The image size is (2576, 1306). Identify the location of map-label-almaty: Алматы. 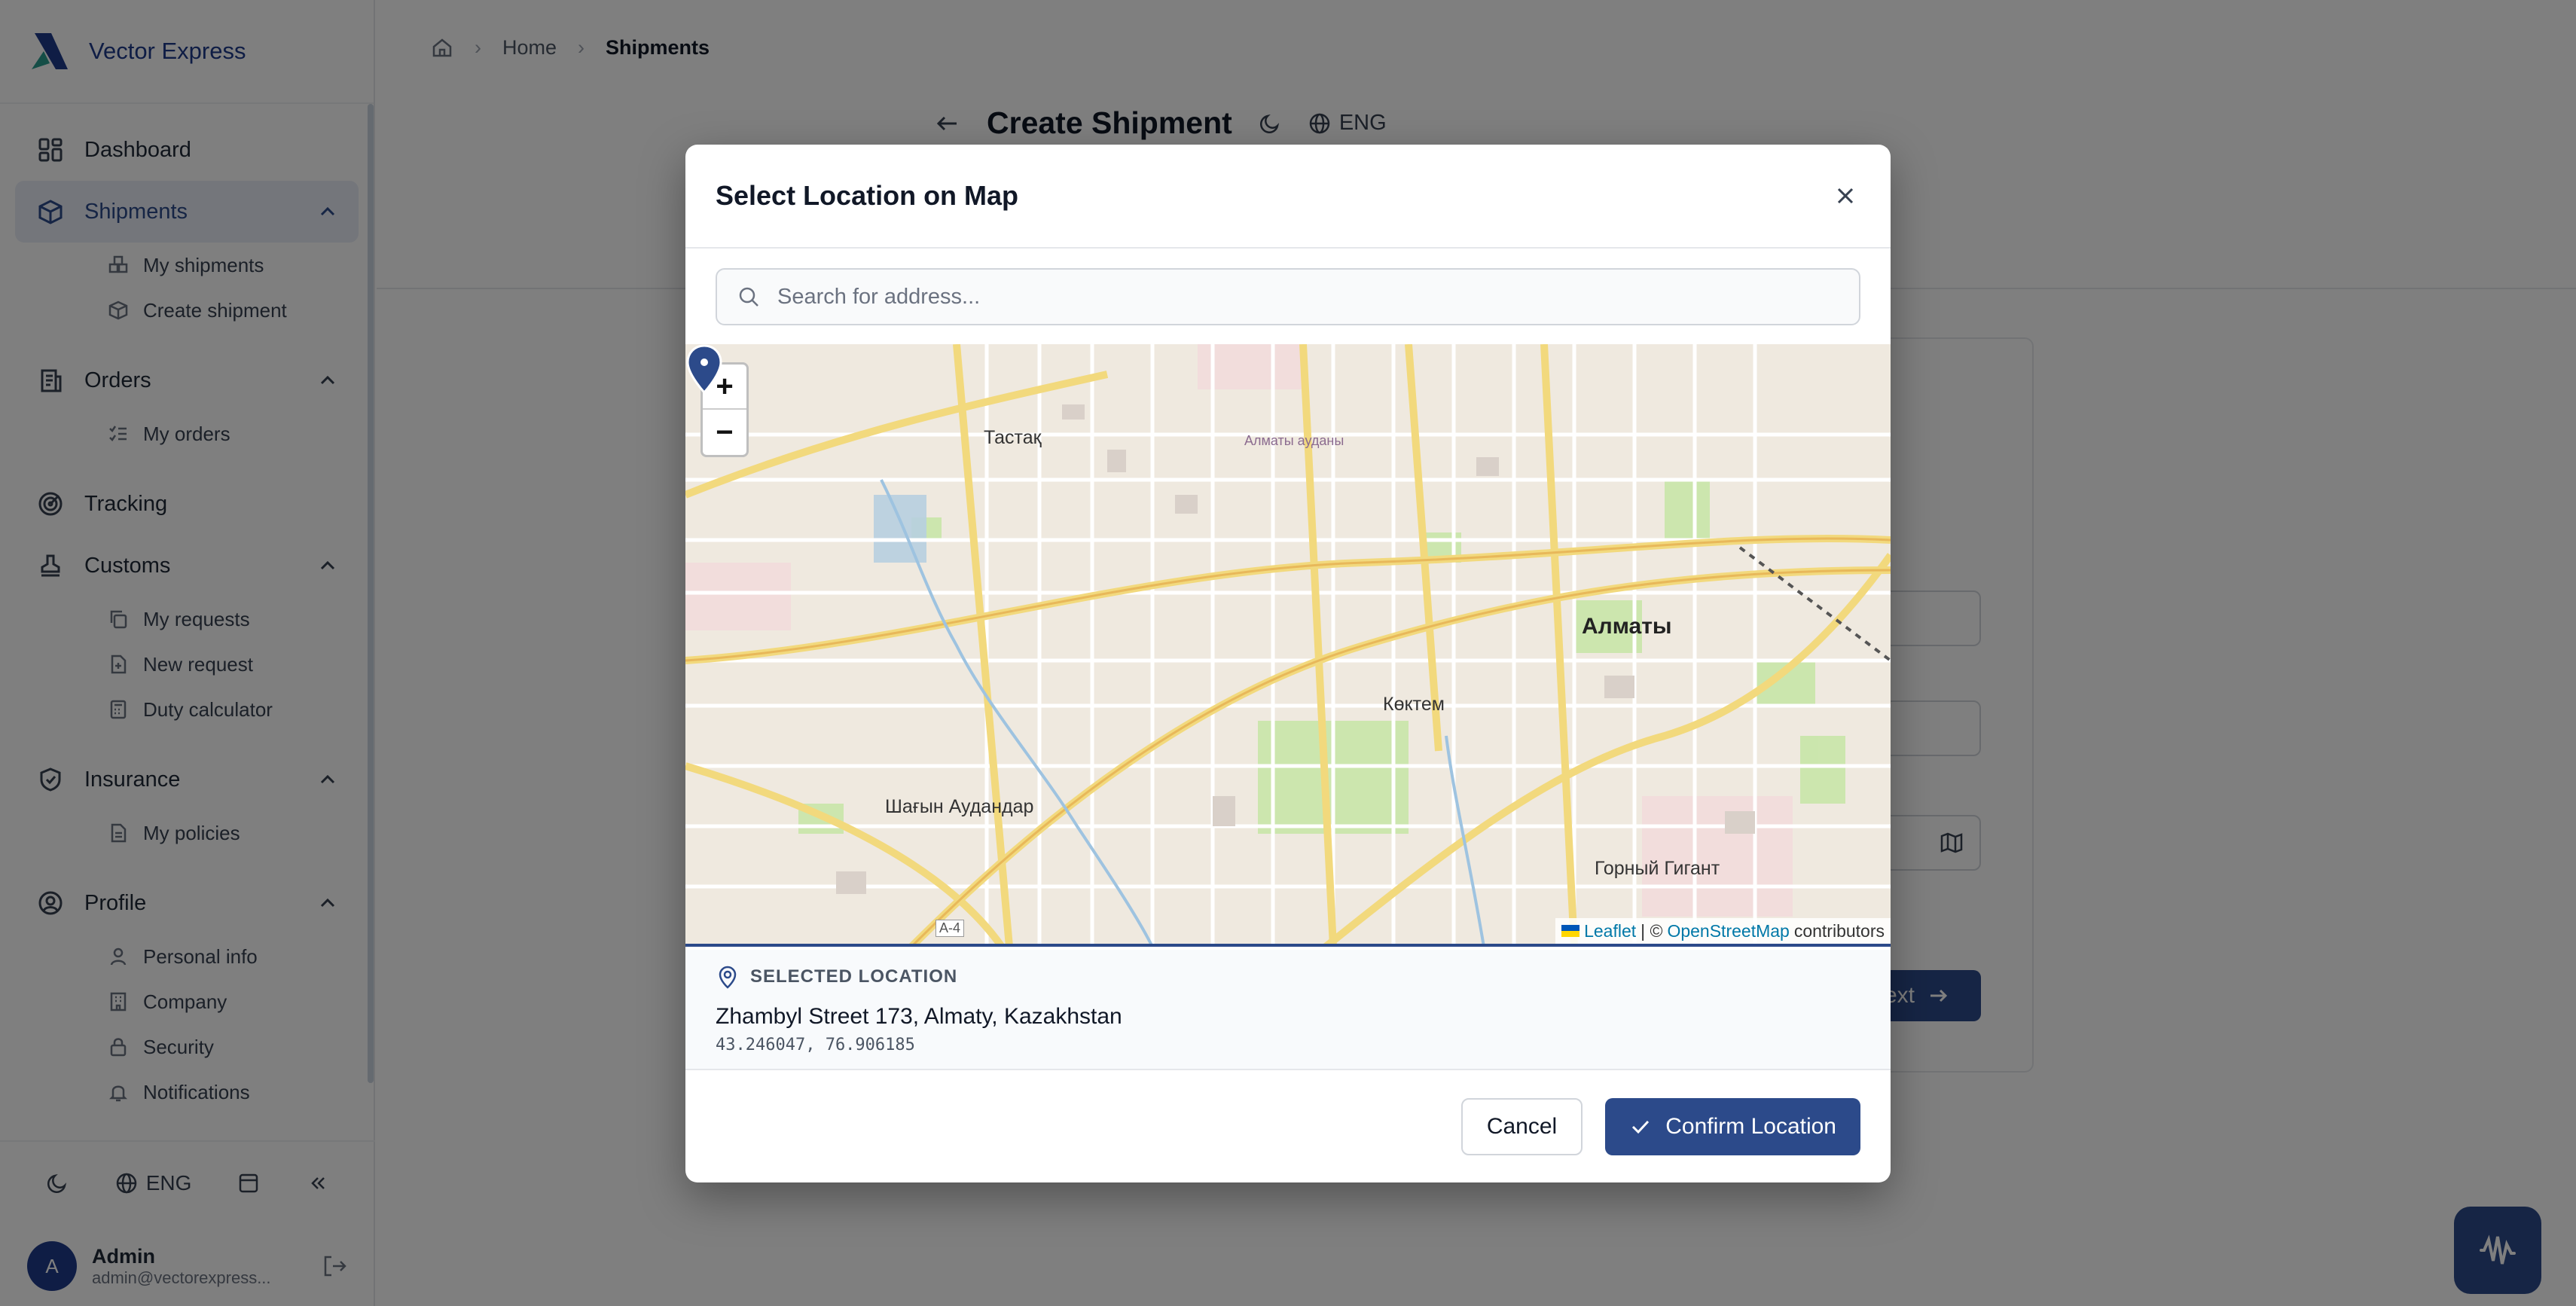
(1627, 626).